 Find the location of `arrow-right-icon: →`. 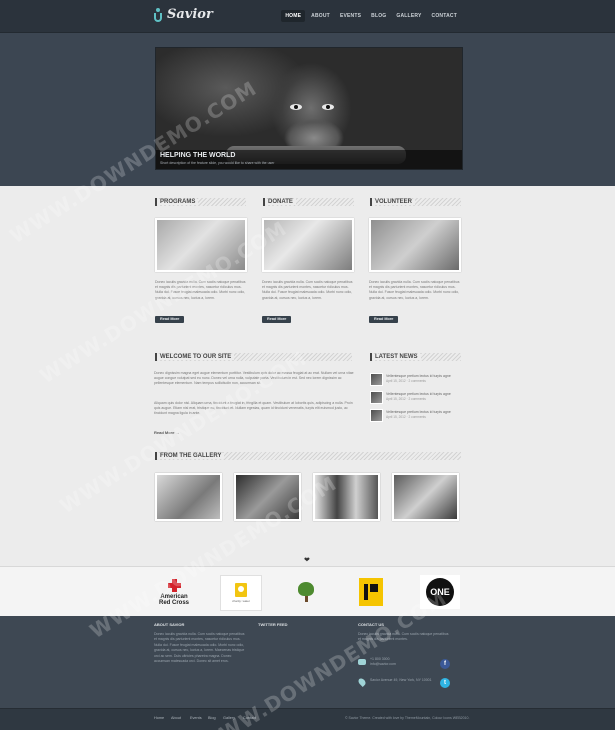

arrow-right-icon: → is located at coordinates (177, 432).